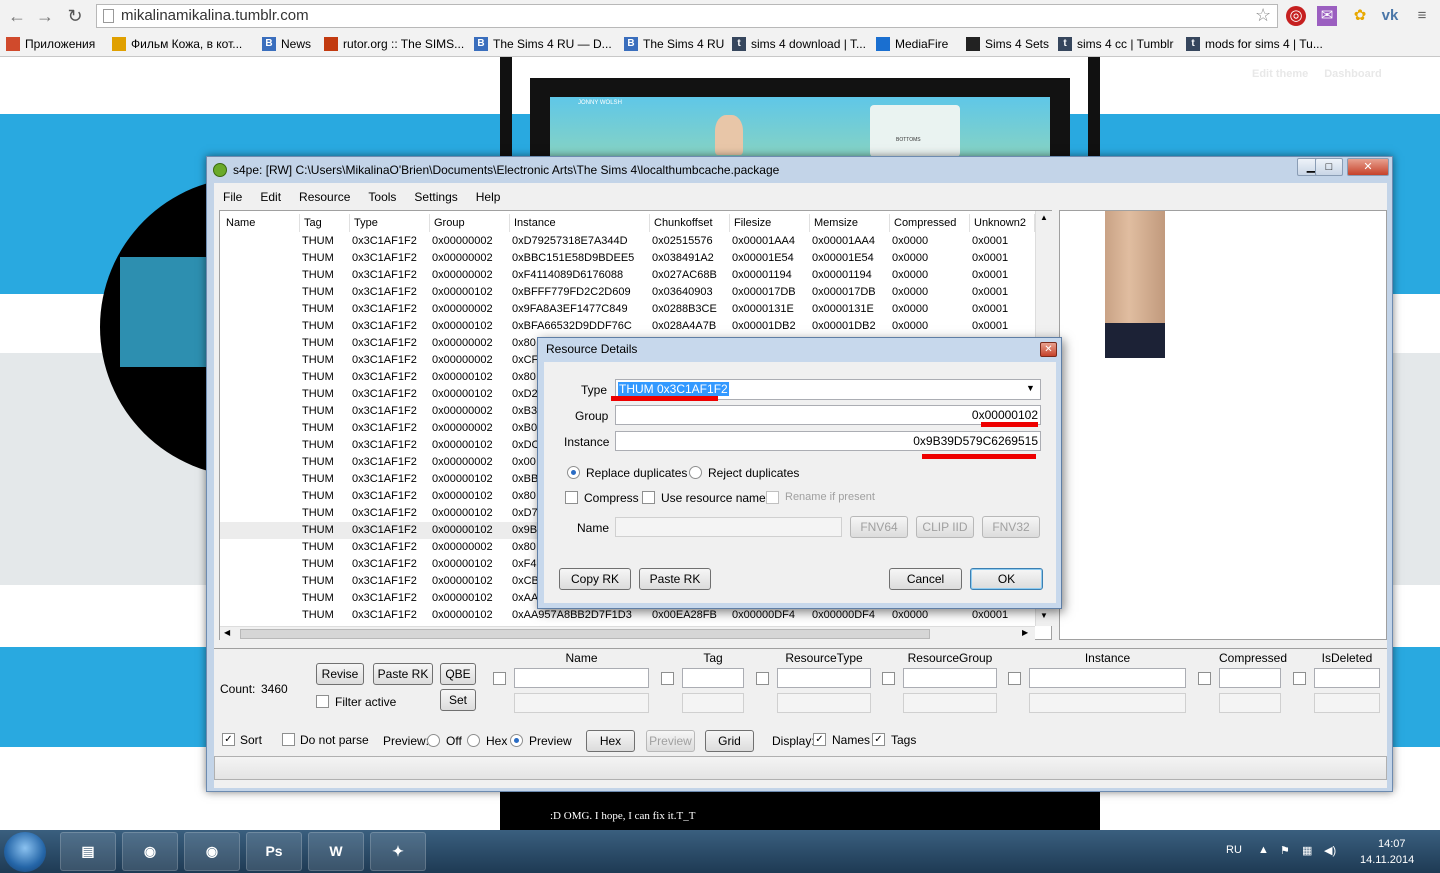 Image resolution: width=1440 pixels, height=873 pixels. Describe the element at coordinates (340, 674) in the screenshot. I see `revise-button: Revise` at that location.